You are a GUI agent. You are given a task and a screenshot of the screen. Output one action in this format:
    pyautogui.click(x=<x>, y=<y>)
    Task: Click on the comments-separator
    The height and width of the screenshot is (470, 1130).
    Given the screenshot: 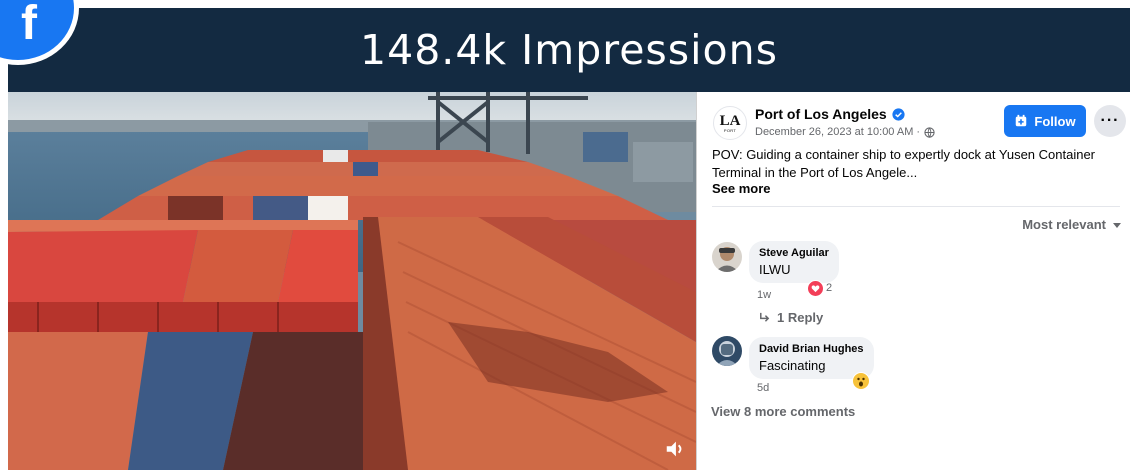 What is the action you would take?
    pyautogui.click(x=916, y=206)
    